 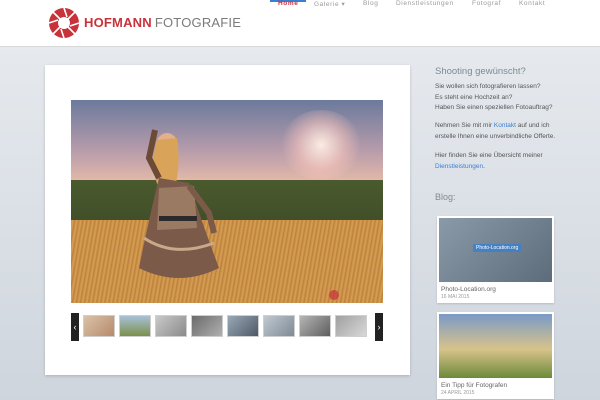 I want to click on nav-item-fotograf: Fotograf, so click(x=486, y=3).